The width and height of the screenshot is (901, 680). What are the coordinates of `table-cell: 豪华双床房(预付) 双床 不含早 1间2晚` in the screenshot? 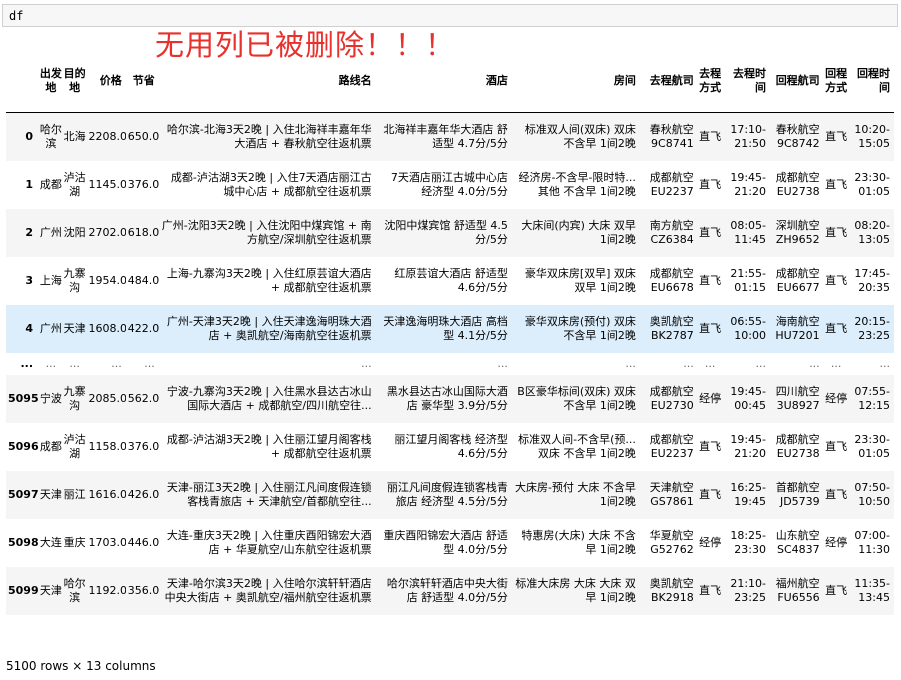 It's located at (575, 329).